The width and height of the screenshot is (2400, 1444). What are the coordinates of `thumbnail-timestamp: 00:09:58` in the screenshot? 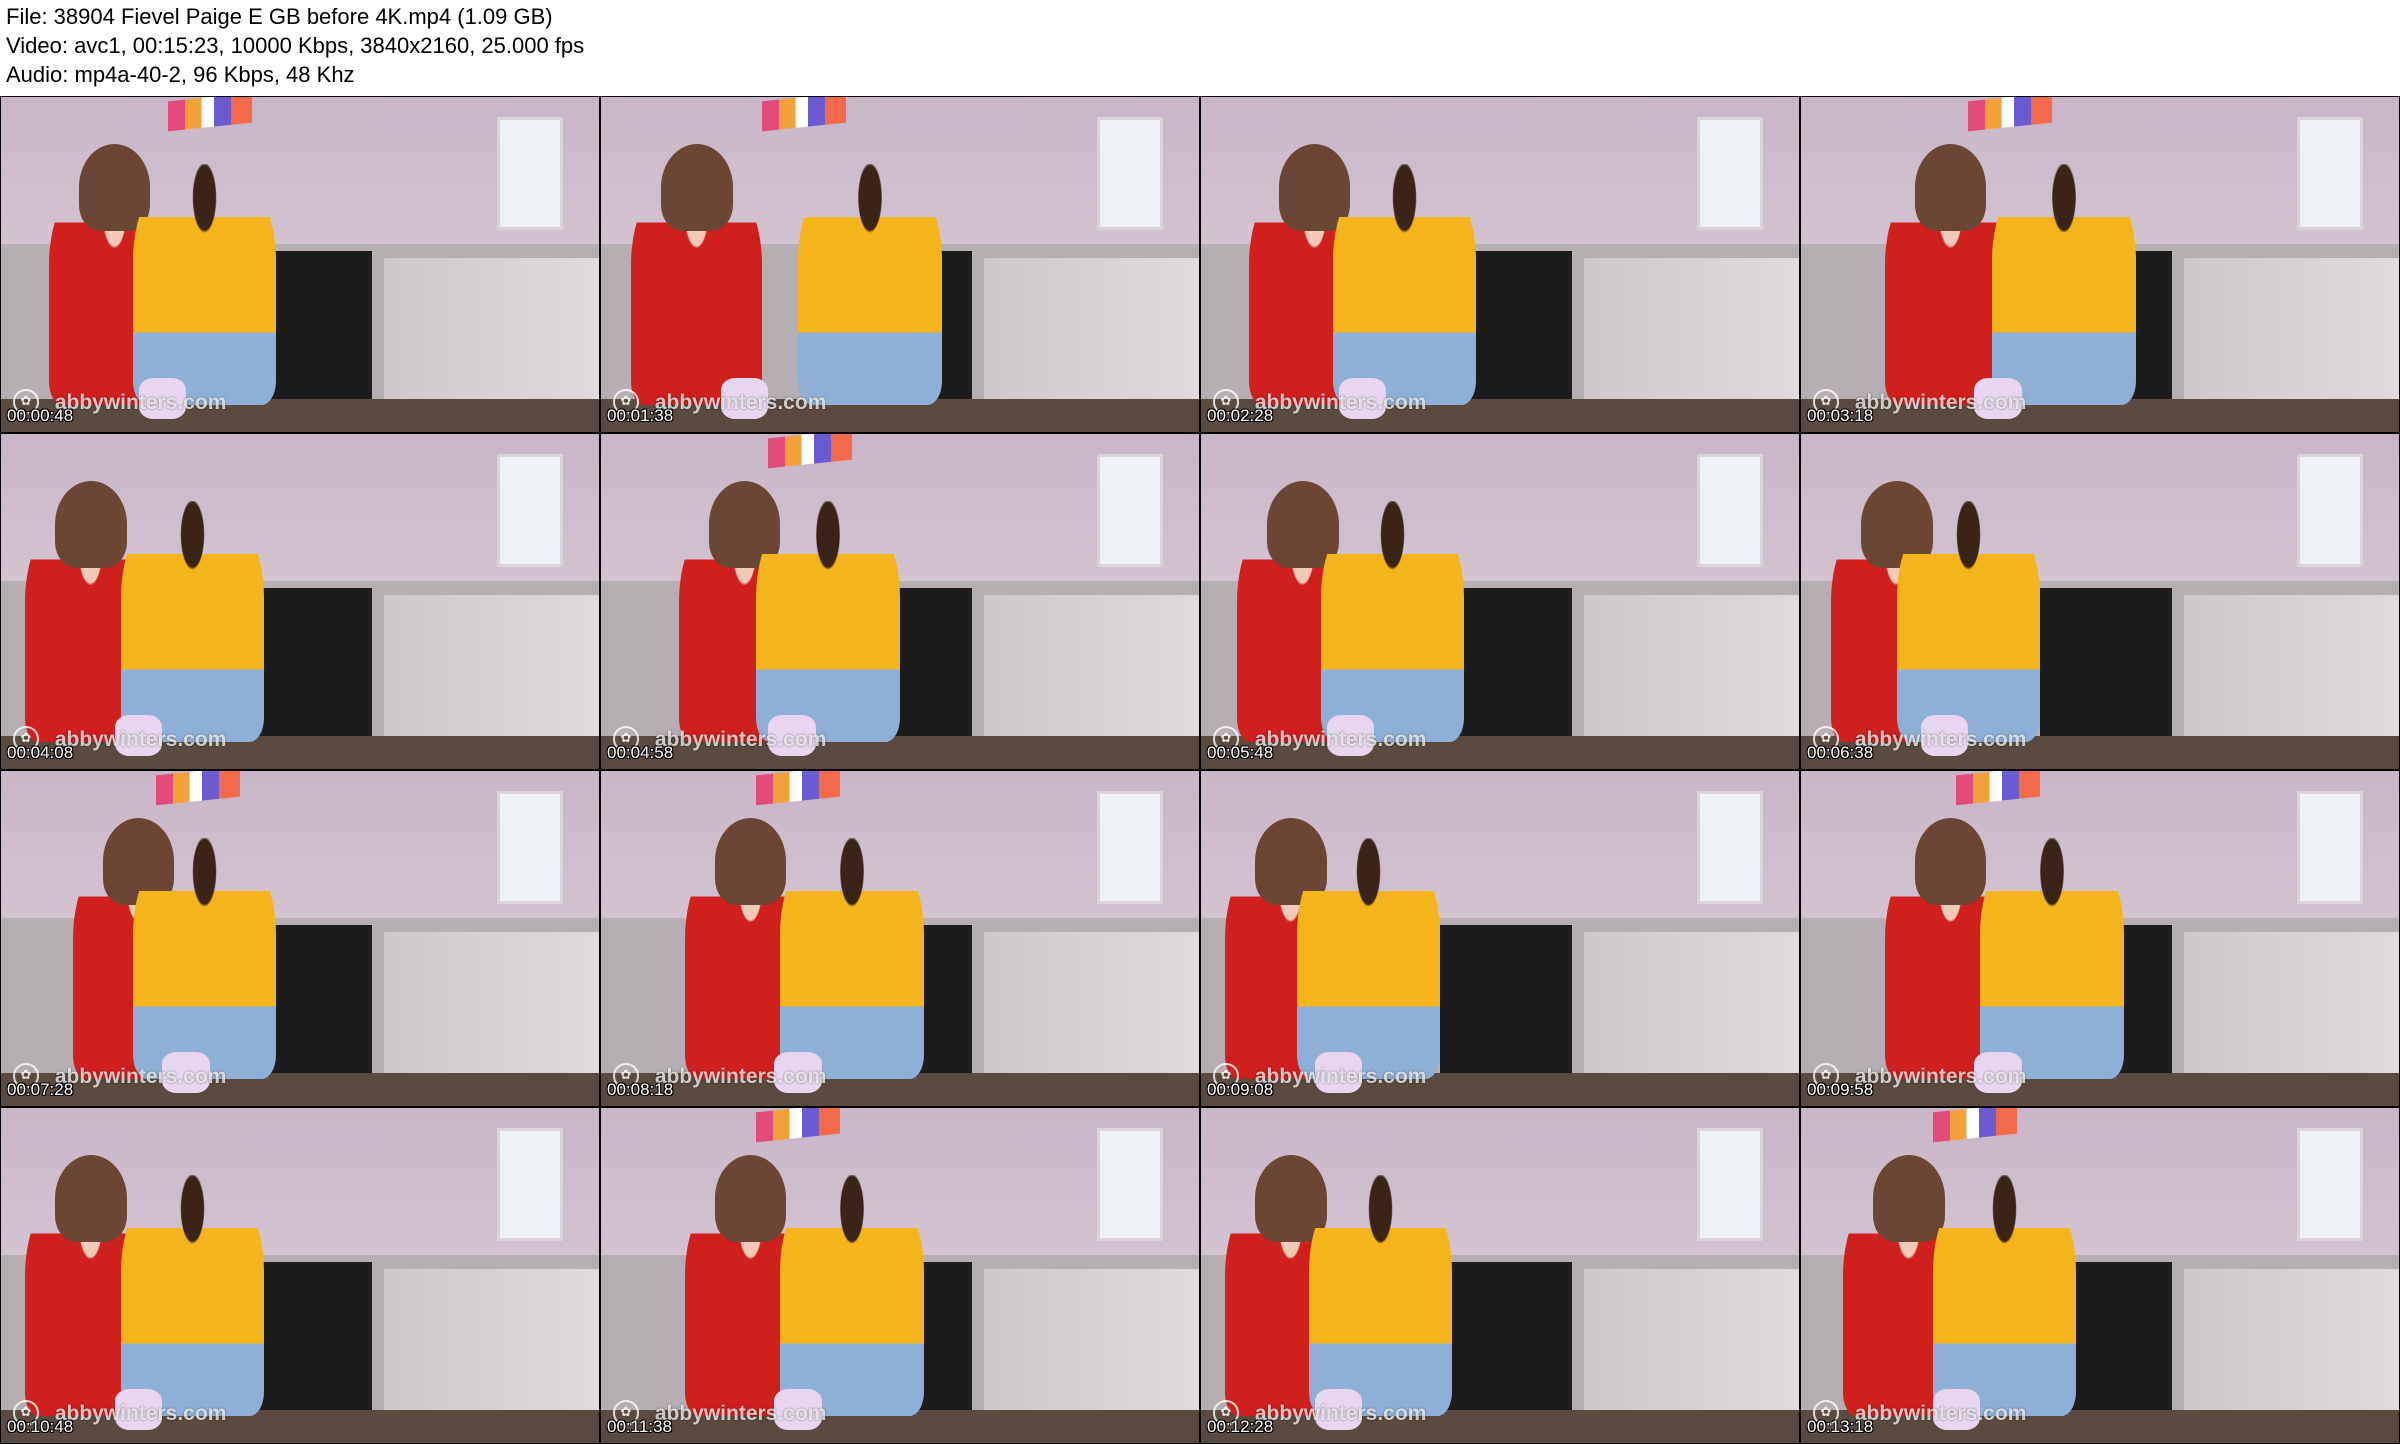 It's located at (1840, 1089).